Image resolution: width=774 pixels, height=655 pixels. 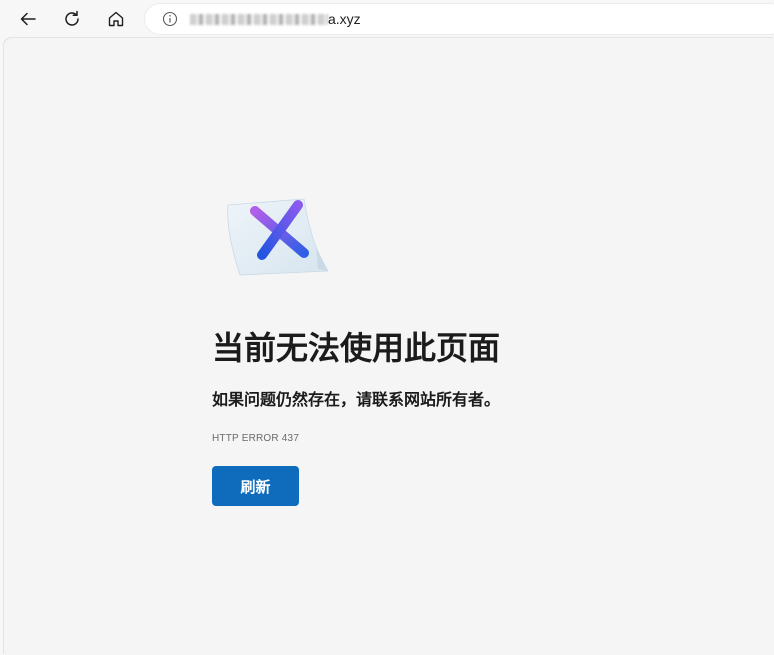 I want to click on refresh-button: 刷新, so click(x=255, y=486).